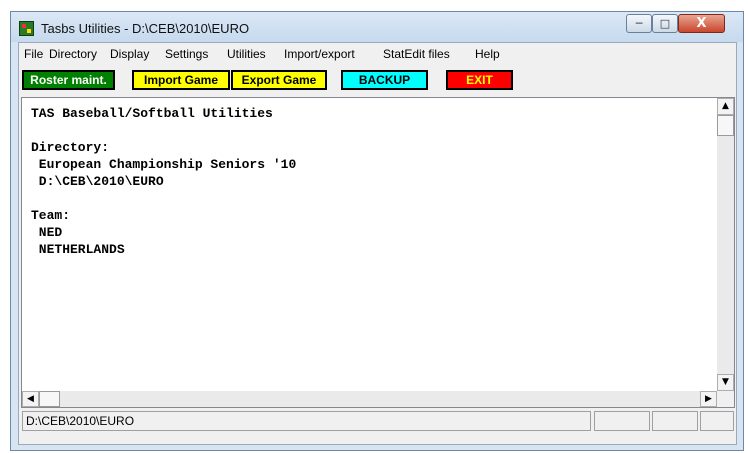 The image size is (748, 453). What do you see at coordinates (73, 54) in the screenshot?
I see `menu-directory: Directory` at bounding box center [73, 54].